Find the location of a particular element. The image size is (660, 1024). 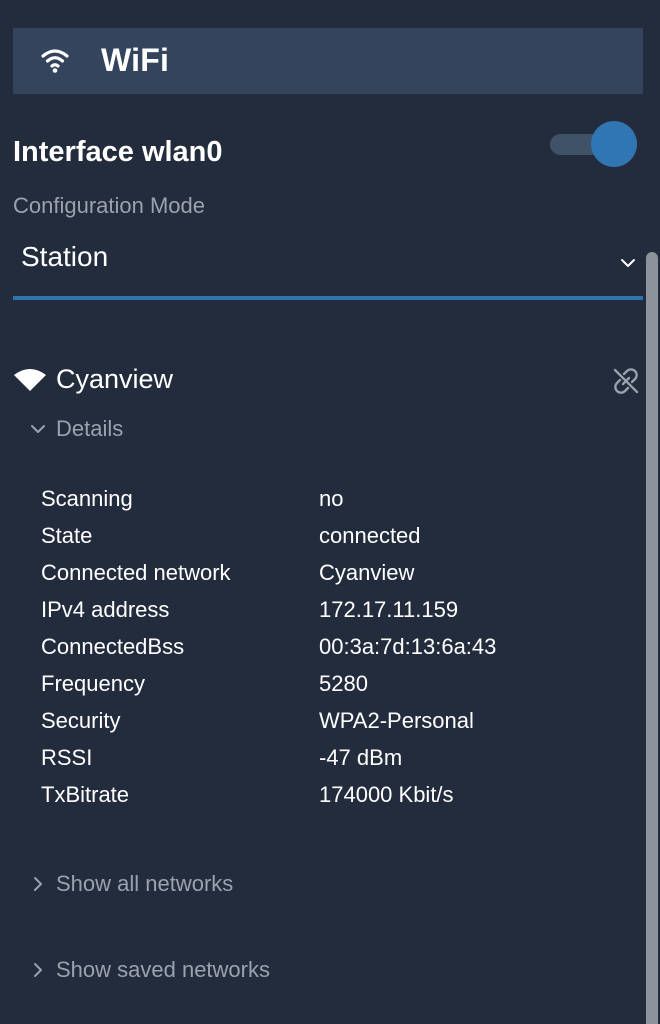

detail-key: Connected network is located at coordinates (136, 572).